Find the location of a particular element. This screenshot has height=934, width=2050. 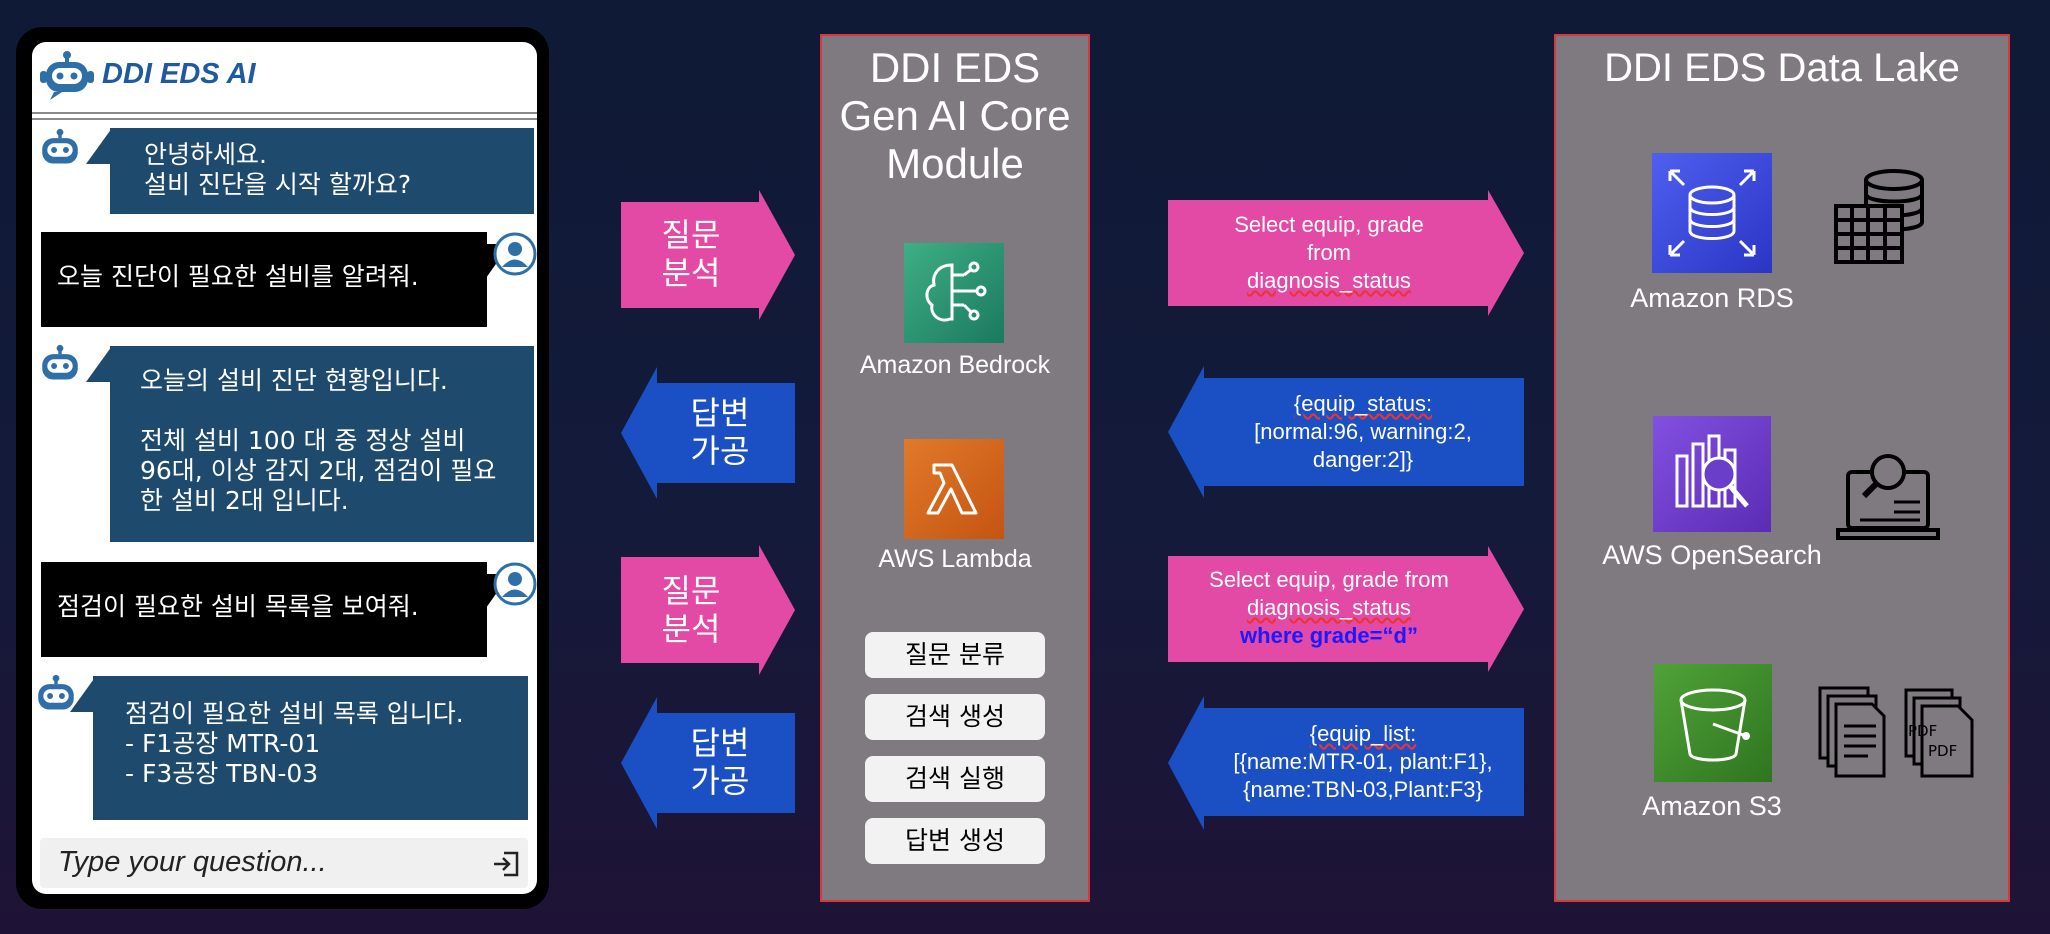

service-label: AWS Lambda is located at coordinates (955, 559).